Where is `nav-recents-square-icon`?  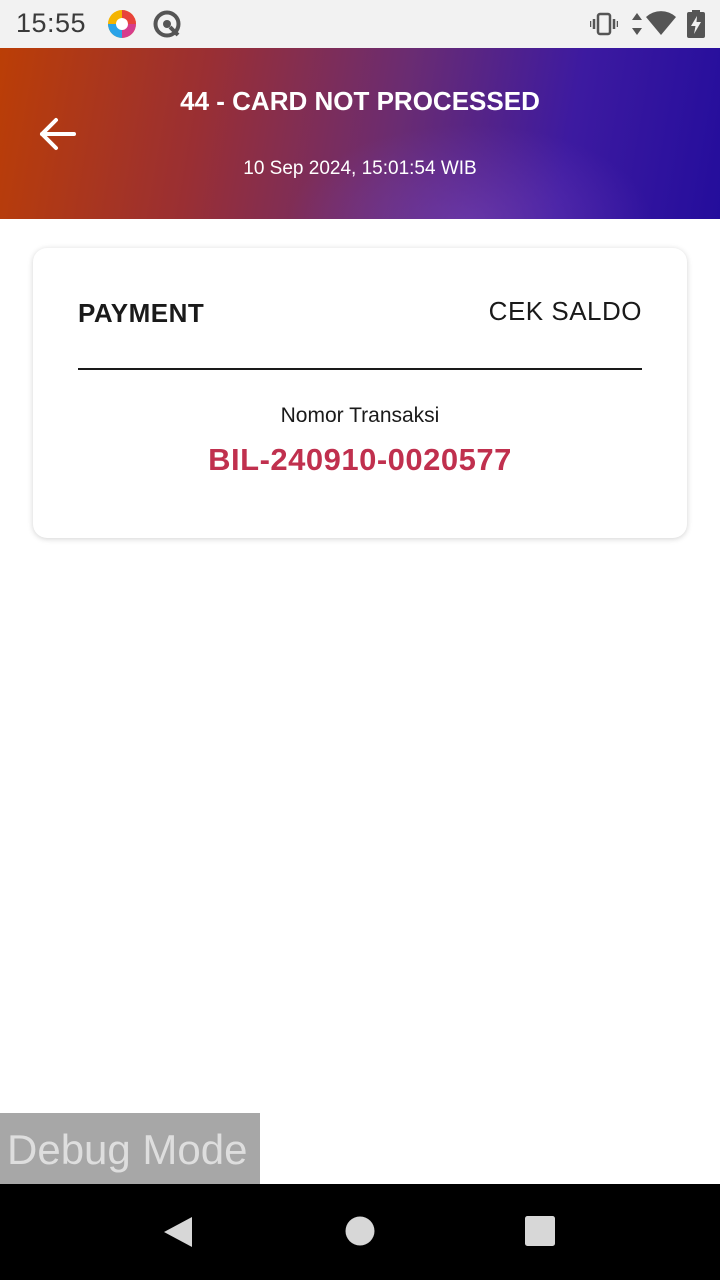
nav-recents-square-icon is located at coordinates (540, 1232).